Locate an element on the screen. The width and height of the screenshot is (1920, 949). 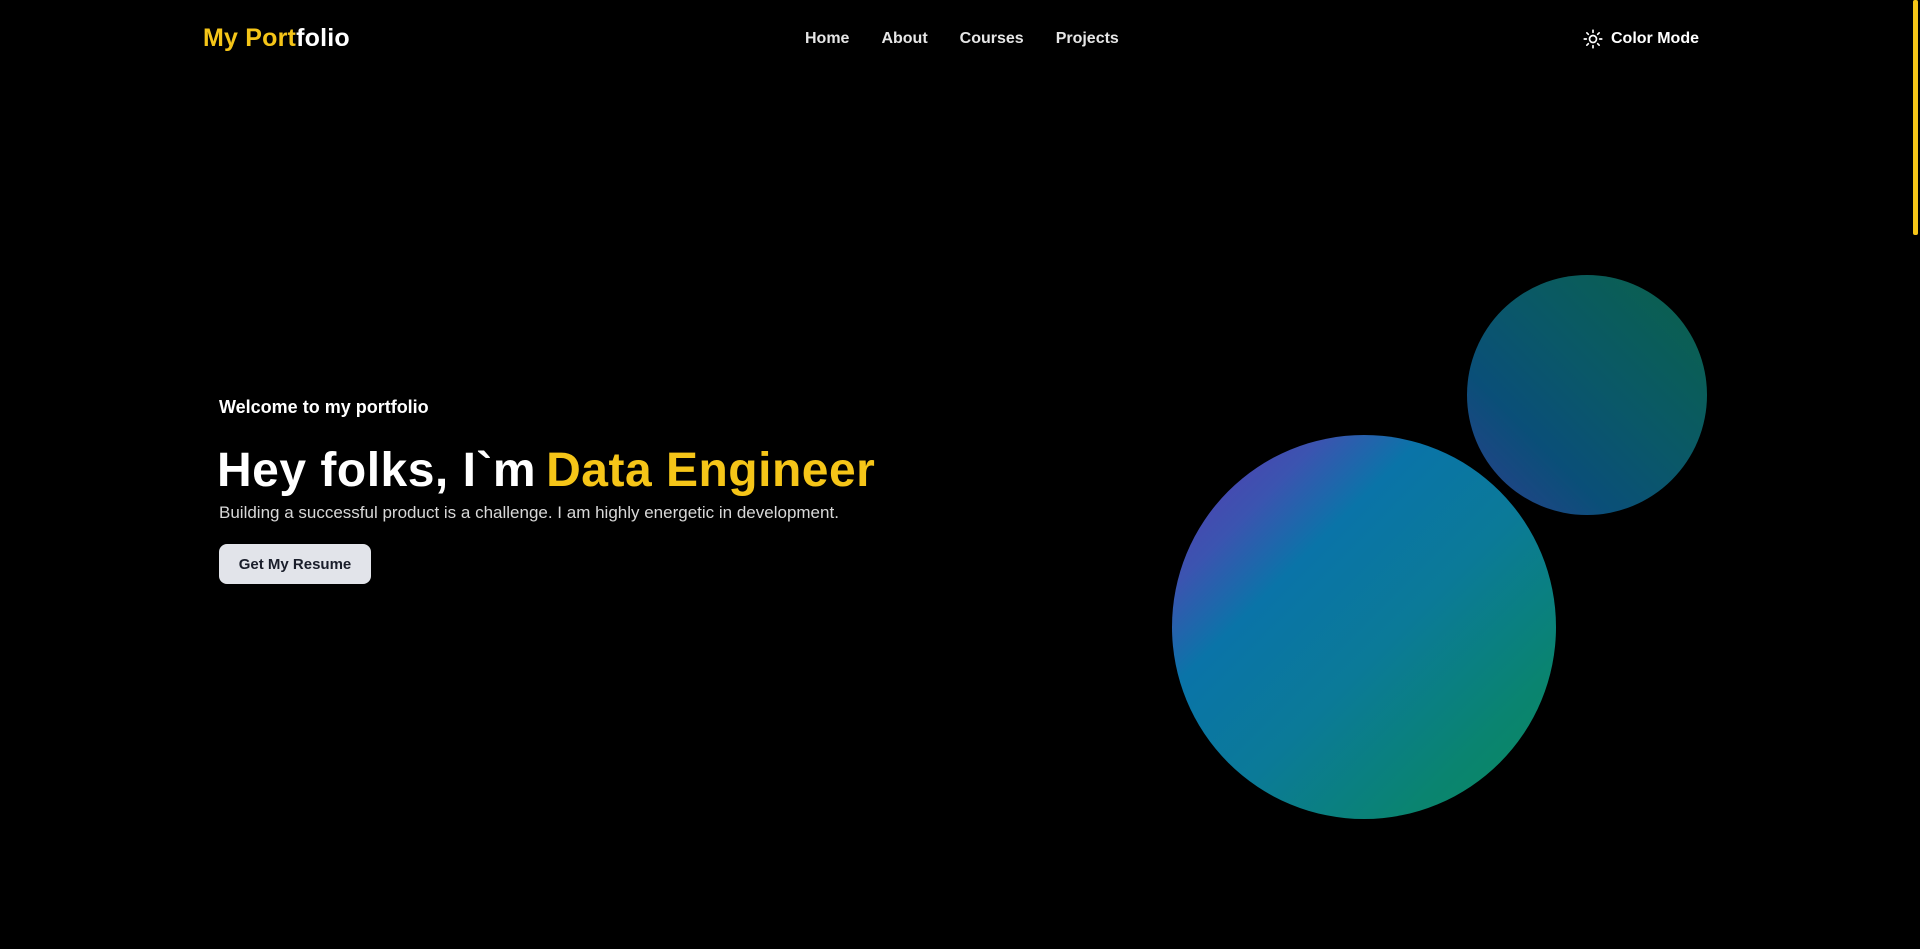
decorative-circle-large is located at coordinates (1364, 627).